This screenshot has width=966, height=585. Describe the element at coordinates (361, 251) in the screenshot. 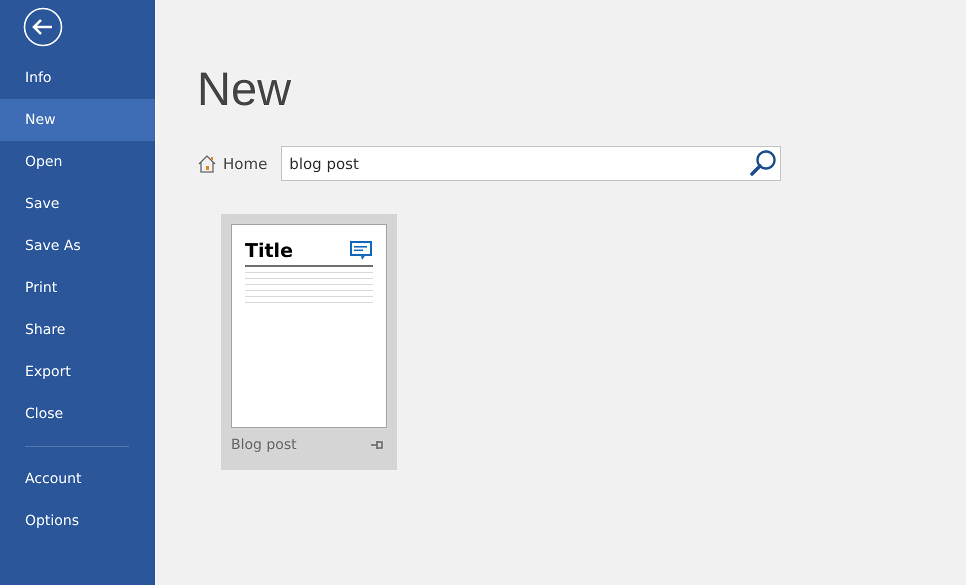

I see `comment-icon` at that location.